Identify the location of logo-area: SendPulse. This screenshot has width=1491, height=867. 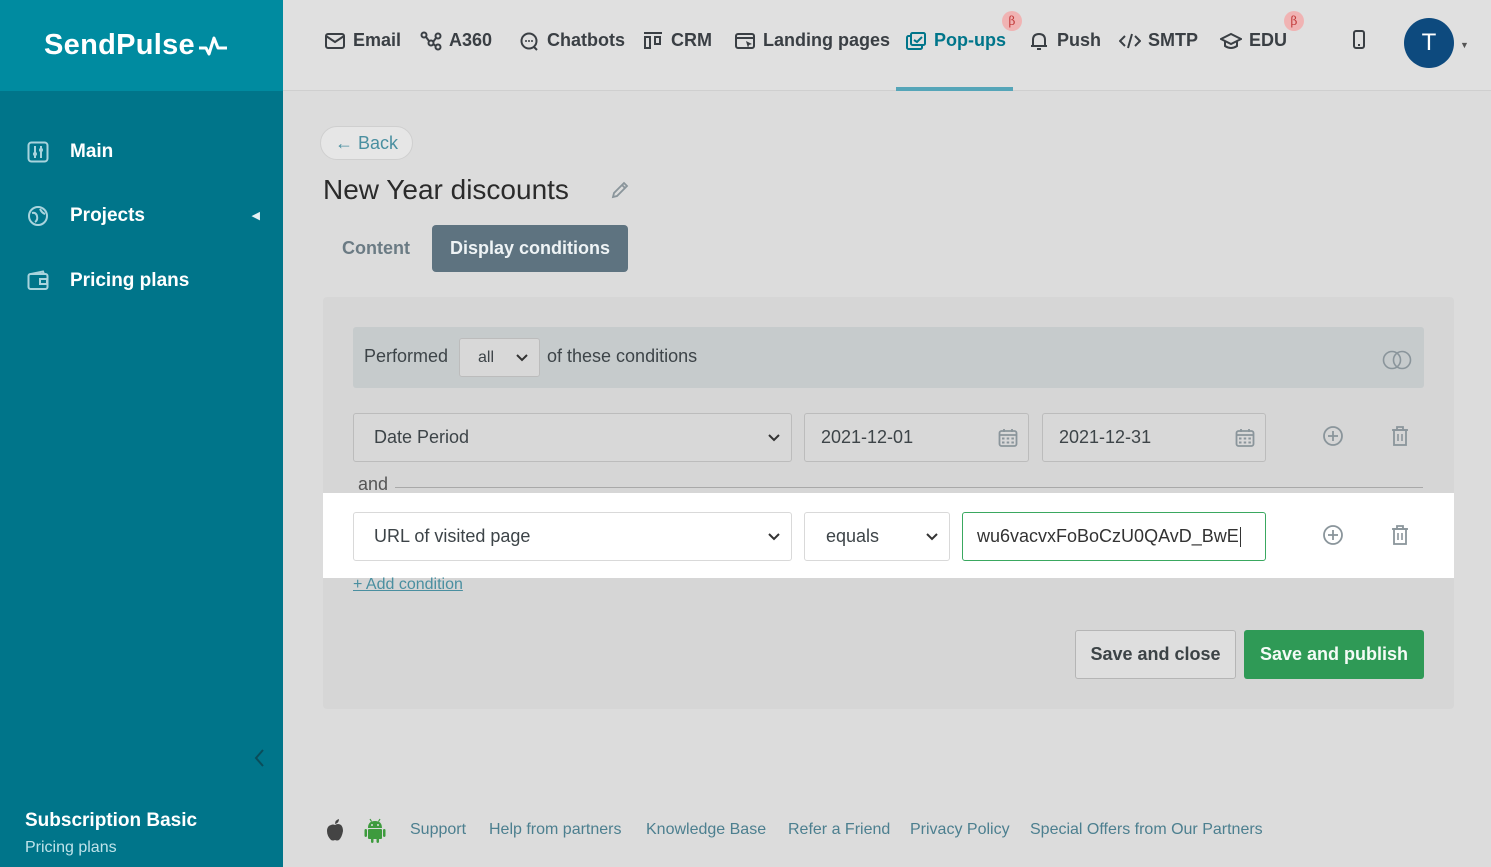
(141, 45).